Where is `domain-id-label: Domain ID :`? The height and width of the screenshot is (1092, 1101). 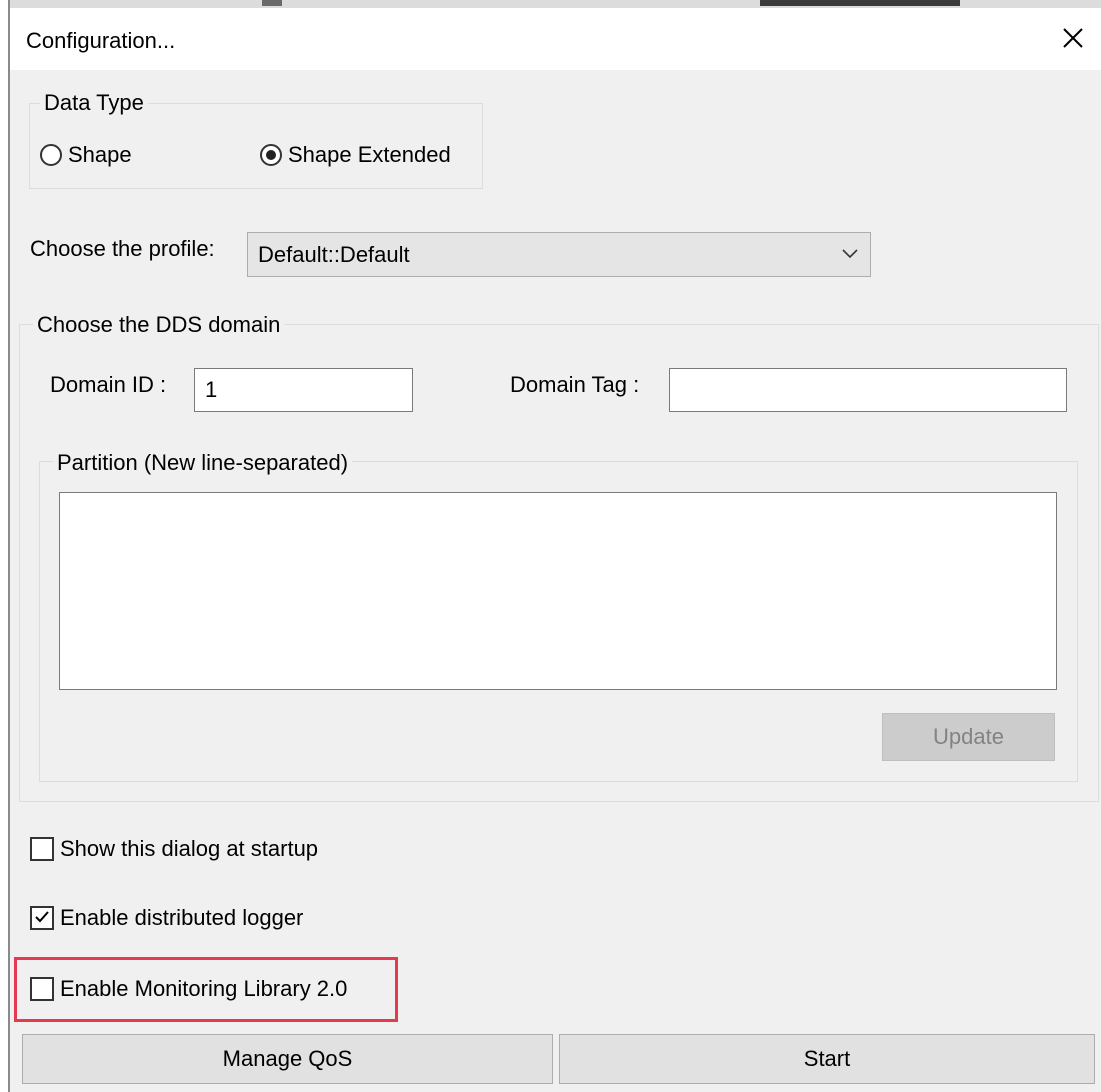
domain-id-label: Domain ID : is located at coordinates (108, 384).